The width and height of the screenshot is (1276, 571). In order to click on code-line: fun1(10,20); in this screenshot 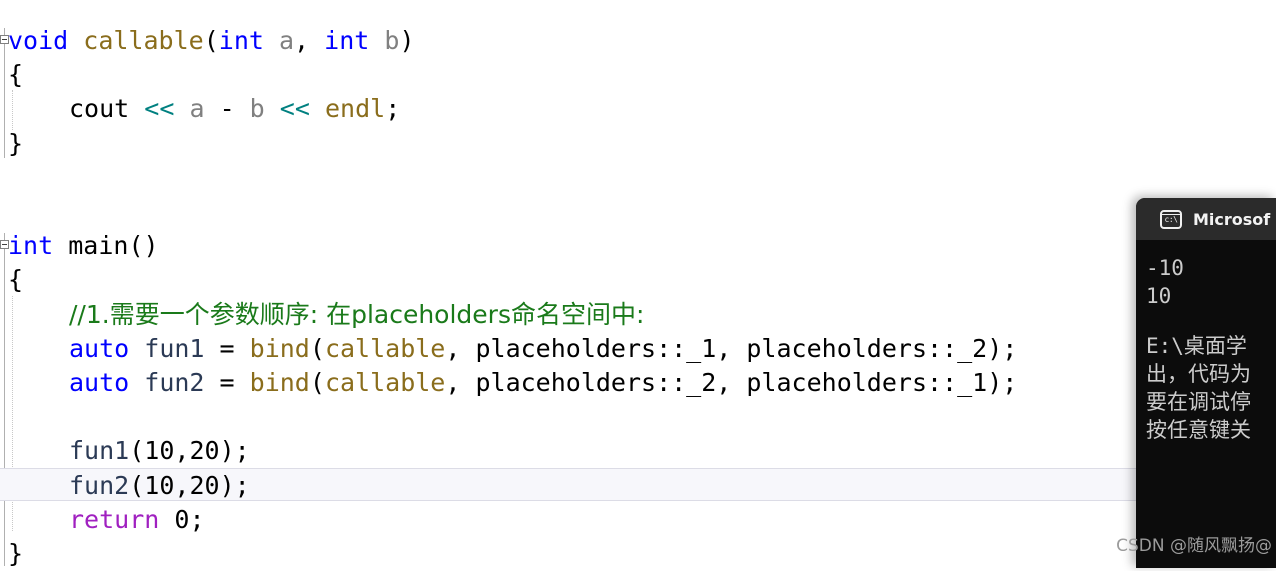, I will do `click(669, 451)`.